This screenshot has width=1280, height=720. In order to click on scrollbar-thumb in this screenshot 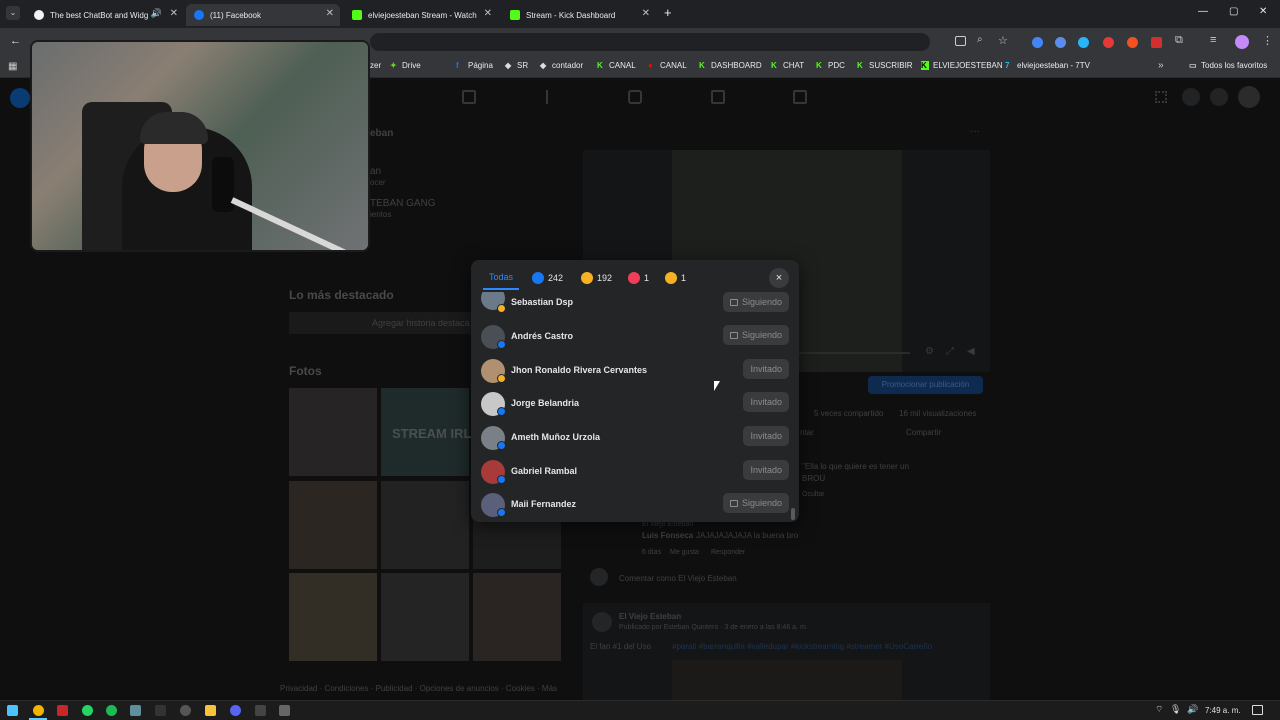, I will do `click(793, 514)`.